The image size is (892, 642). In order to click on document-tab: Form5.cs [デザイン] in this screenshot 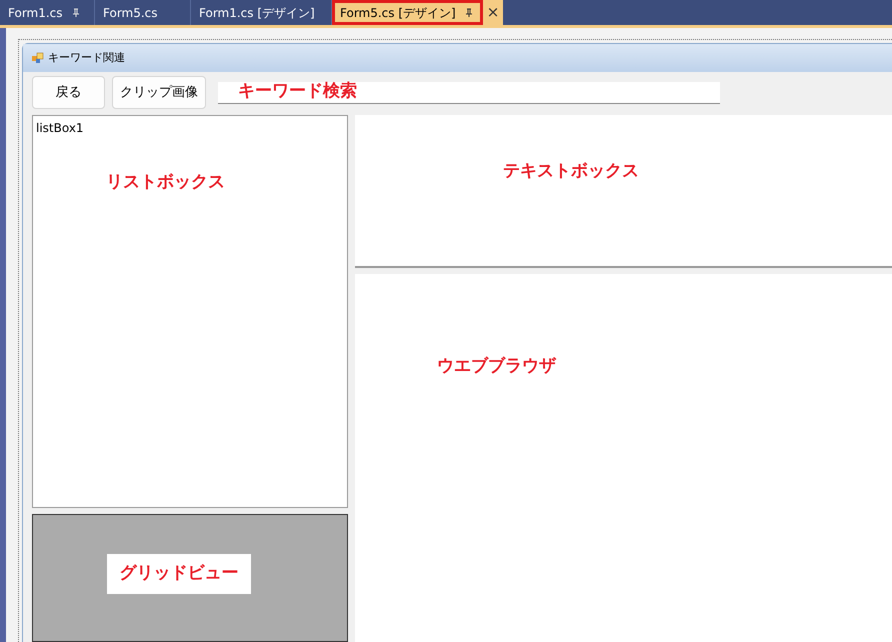, I will do `click(407, 12)`.